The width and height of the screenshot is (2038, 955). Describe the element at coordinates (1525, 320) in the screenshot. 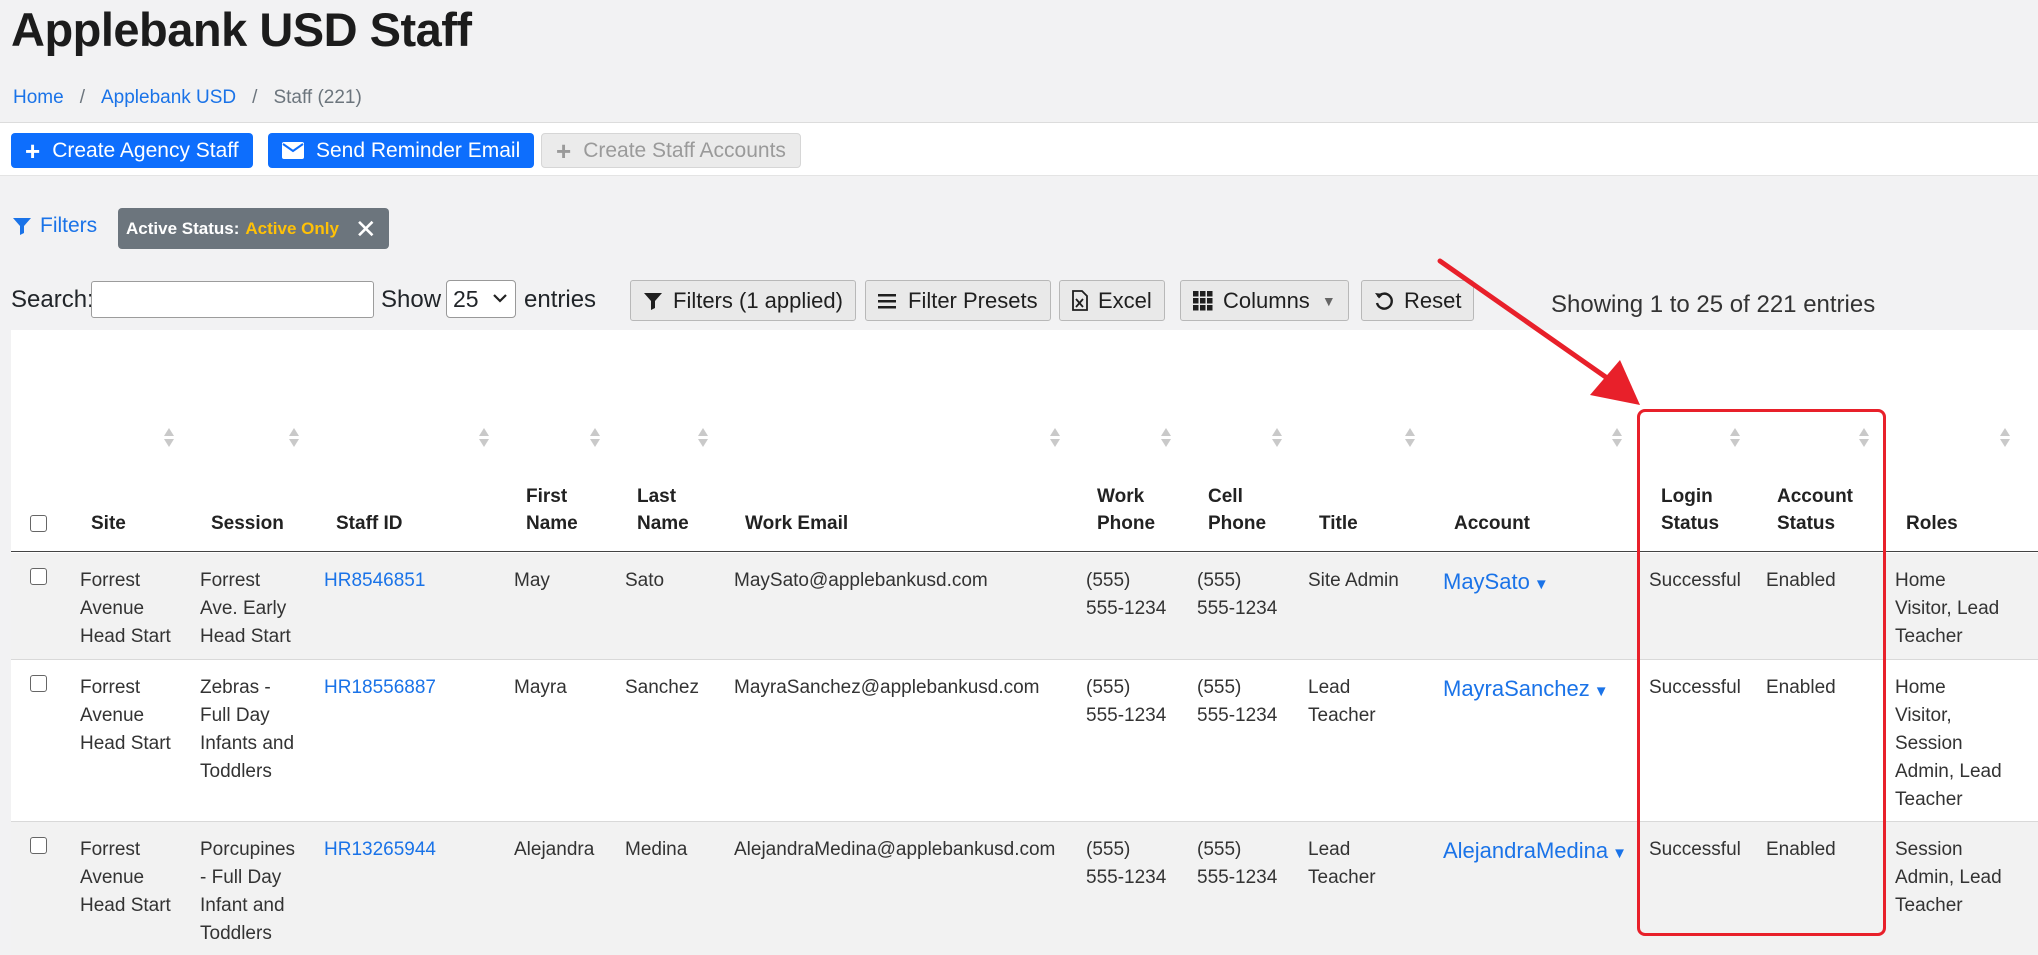

I see `annotation-arrow-shaft` at that location.